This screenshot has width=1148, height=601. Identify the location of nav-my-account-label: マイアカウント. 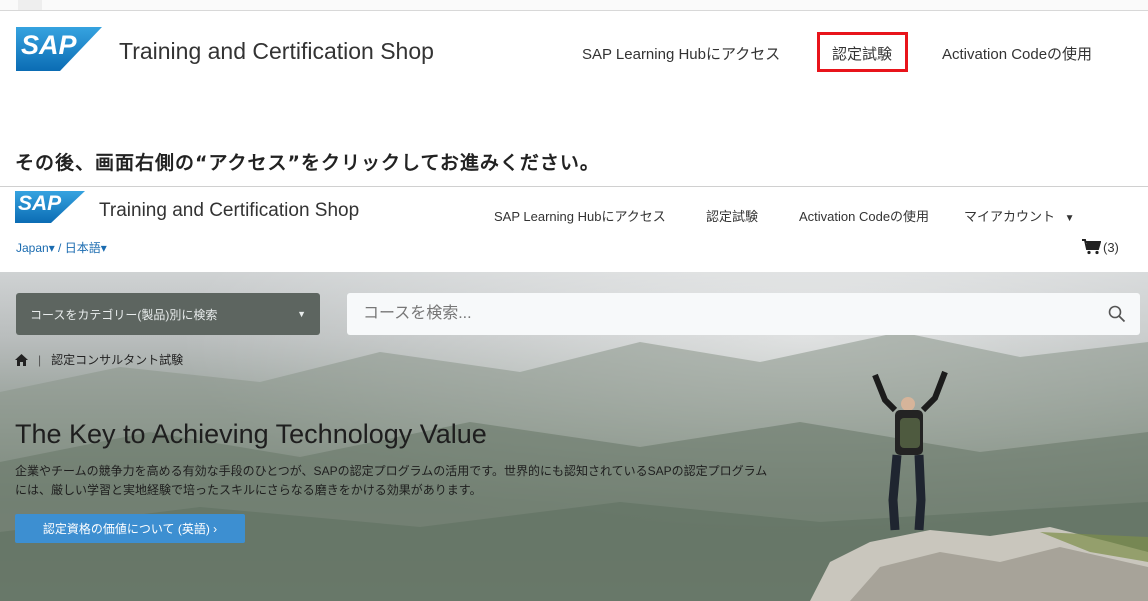
(1010, 216).